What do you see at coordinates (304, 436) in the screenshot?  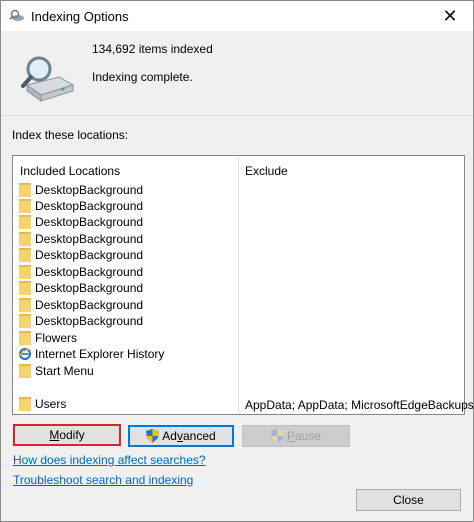 I see `pause-button-label: Pause` at bounding box center [304, 436].